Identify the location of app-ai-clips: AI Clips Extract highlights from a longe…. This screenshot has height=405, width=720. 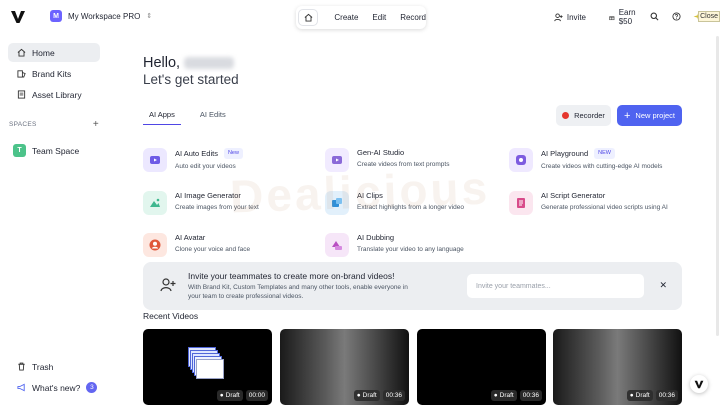
(394, 203).